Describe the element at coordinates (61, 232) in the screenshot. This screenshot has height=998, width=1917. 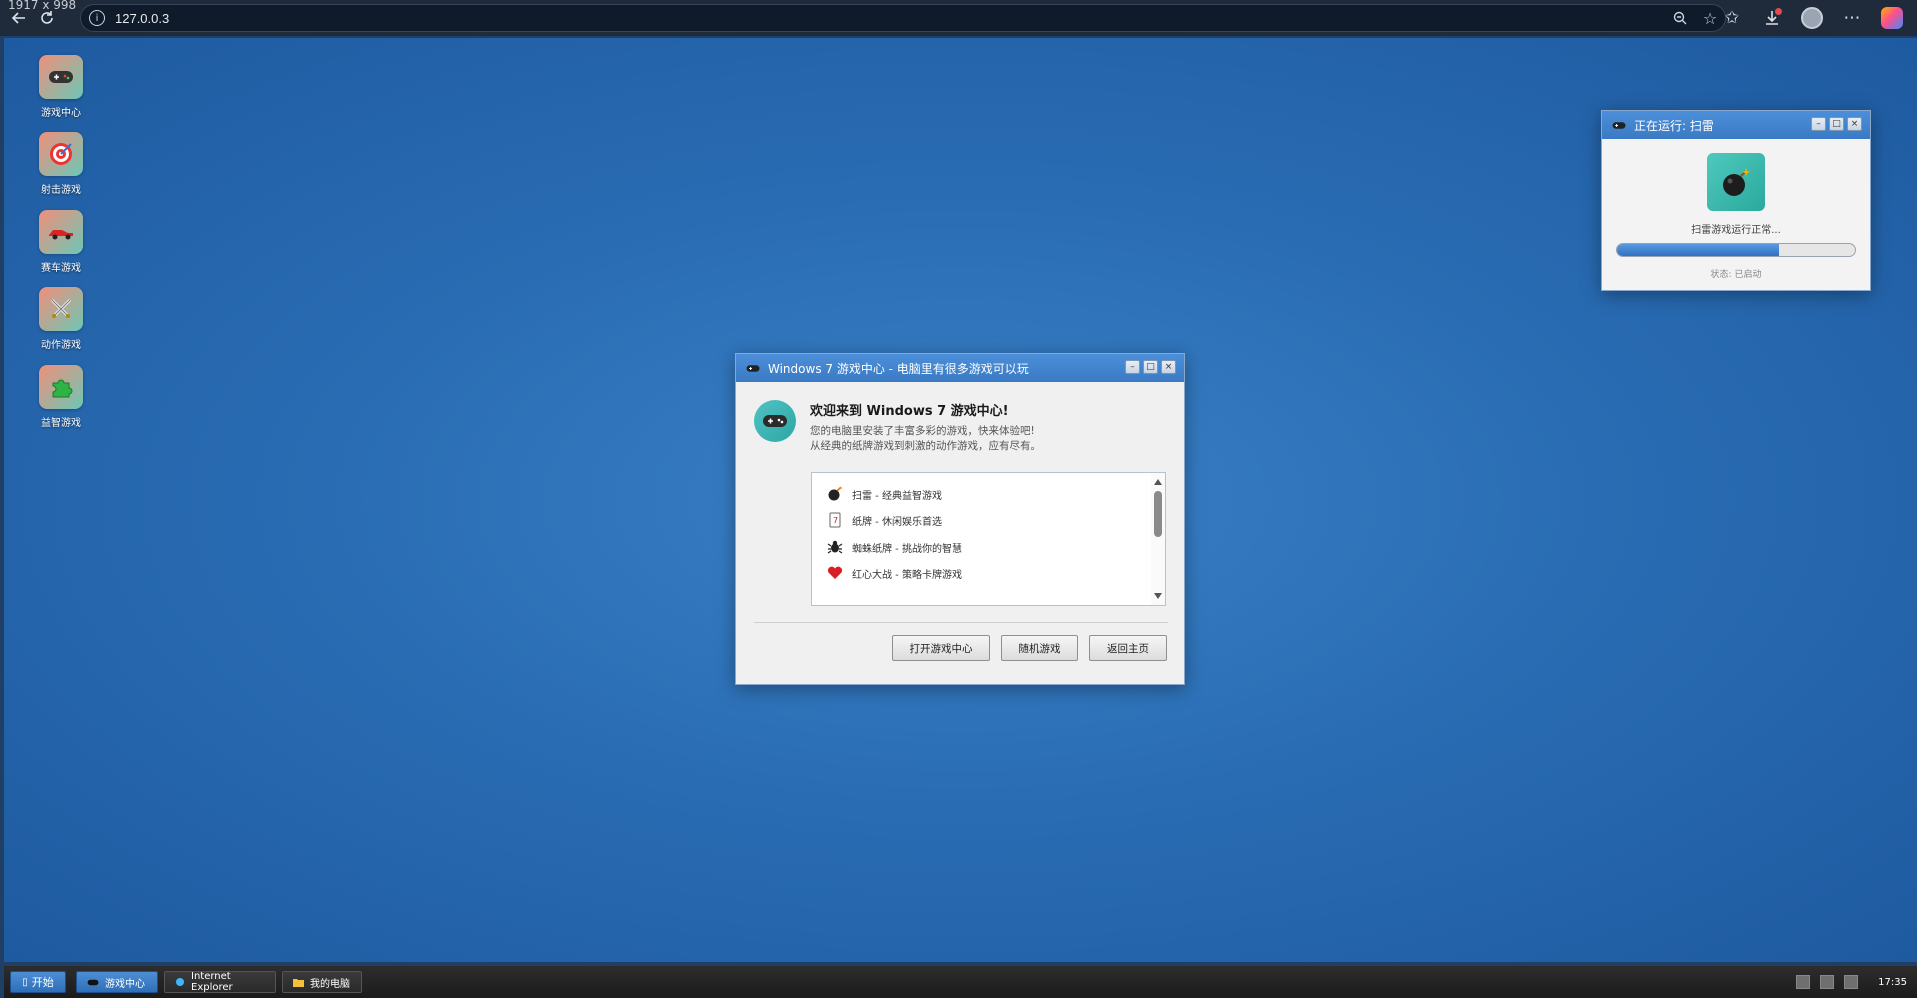
I see `race-car-icon` at that location.